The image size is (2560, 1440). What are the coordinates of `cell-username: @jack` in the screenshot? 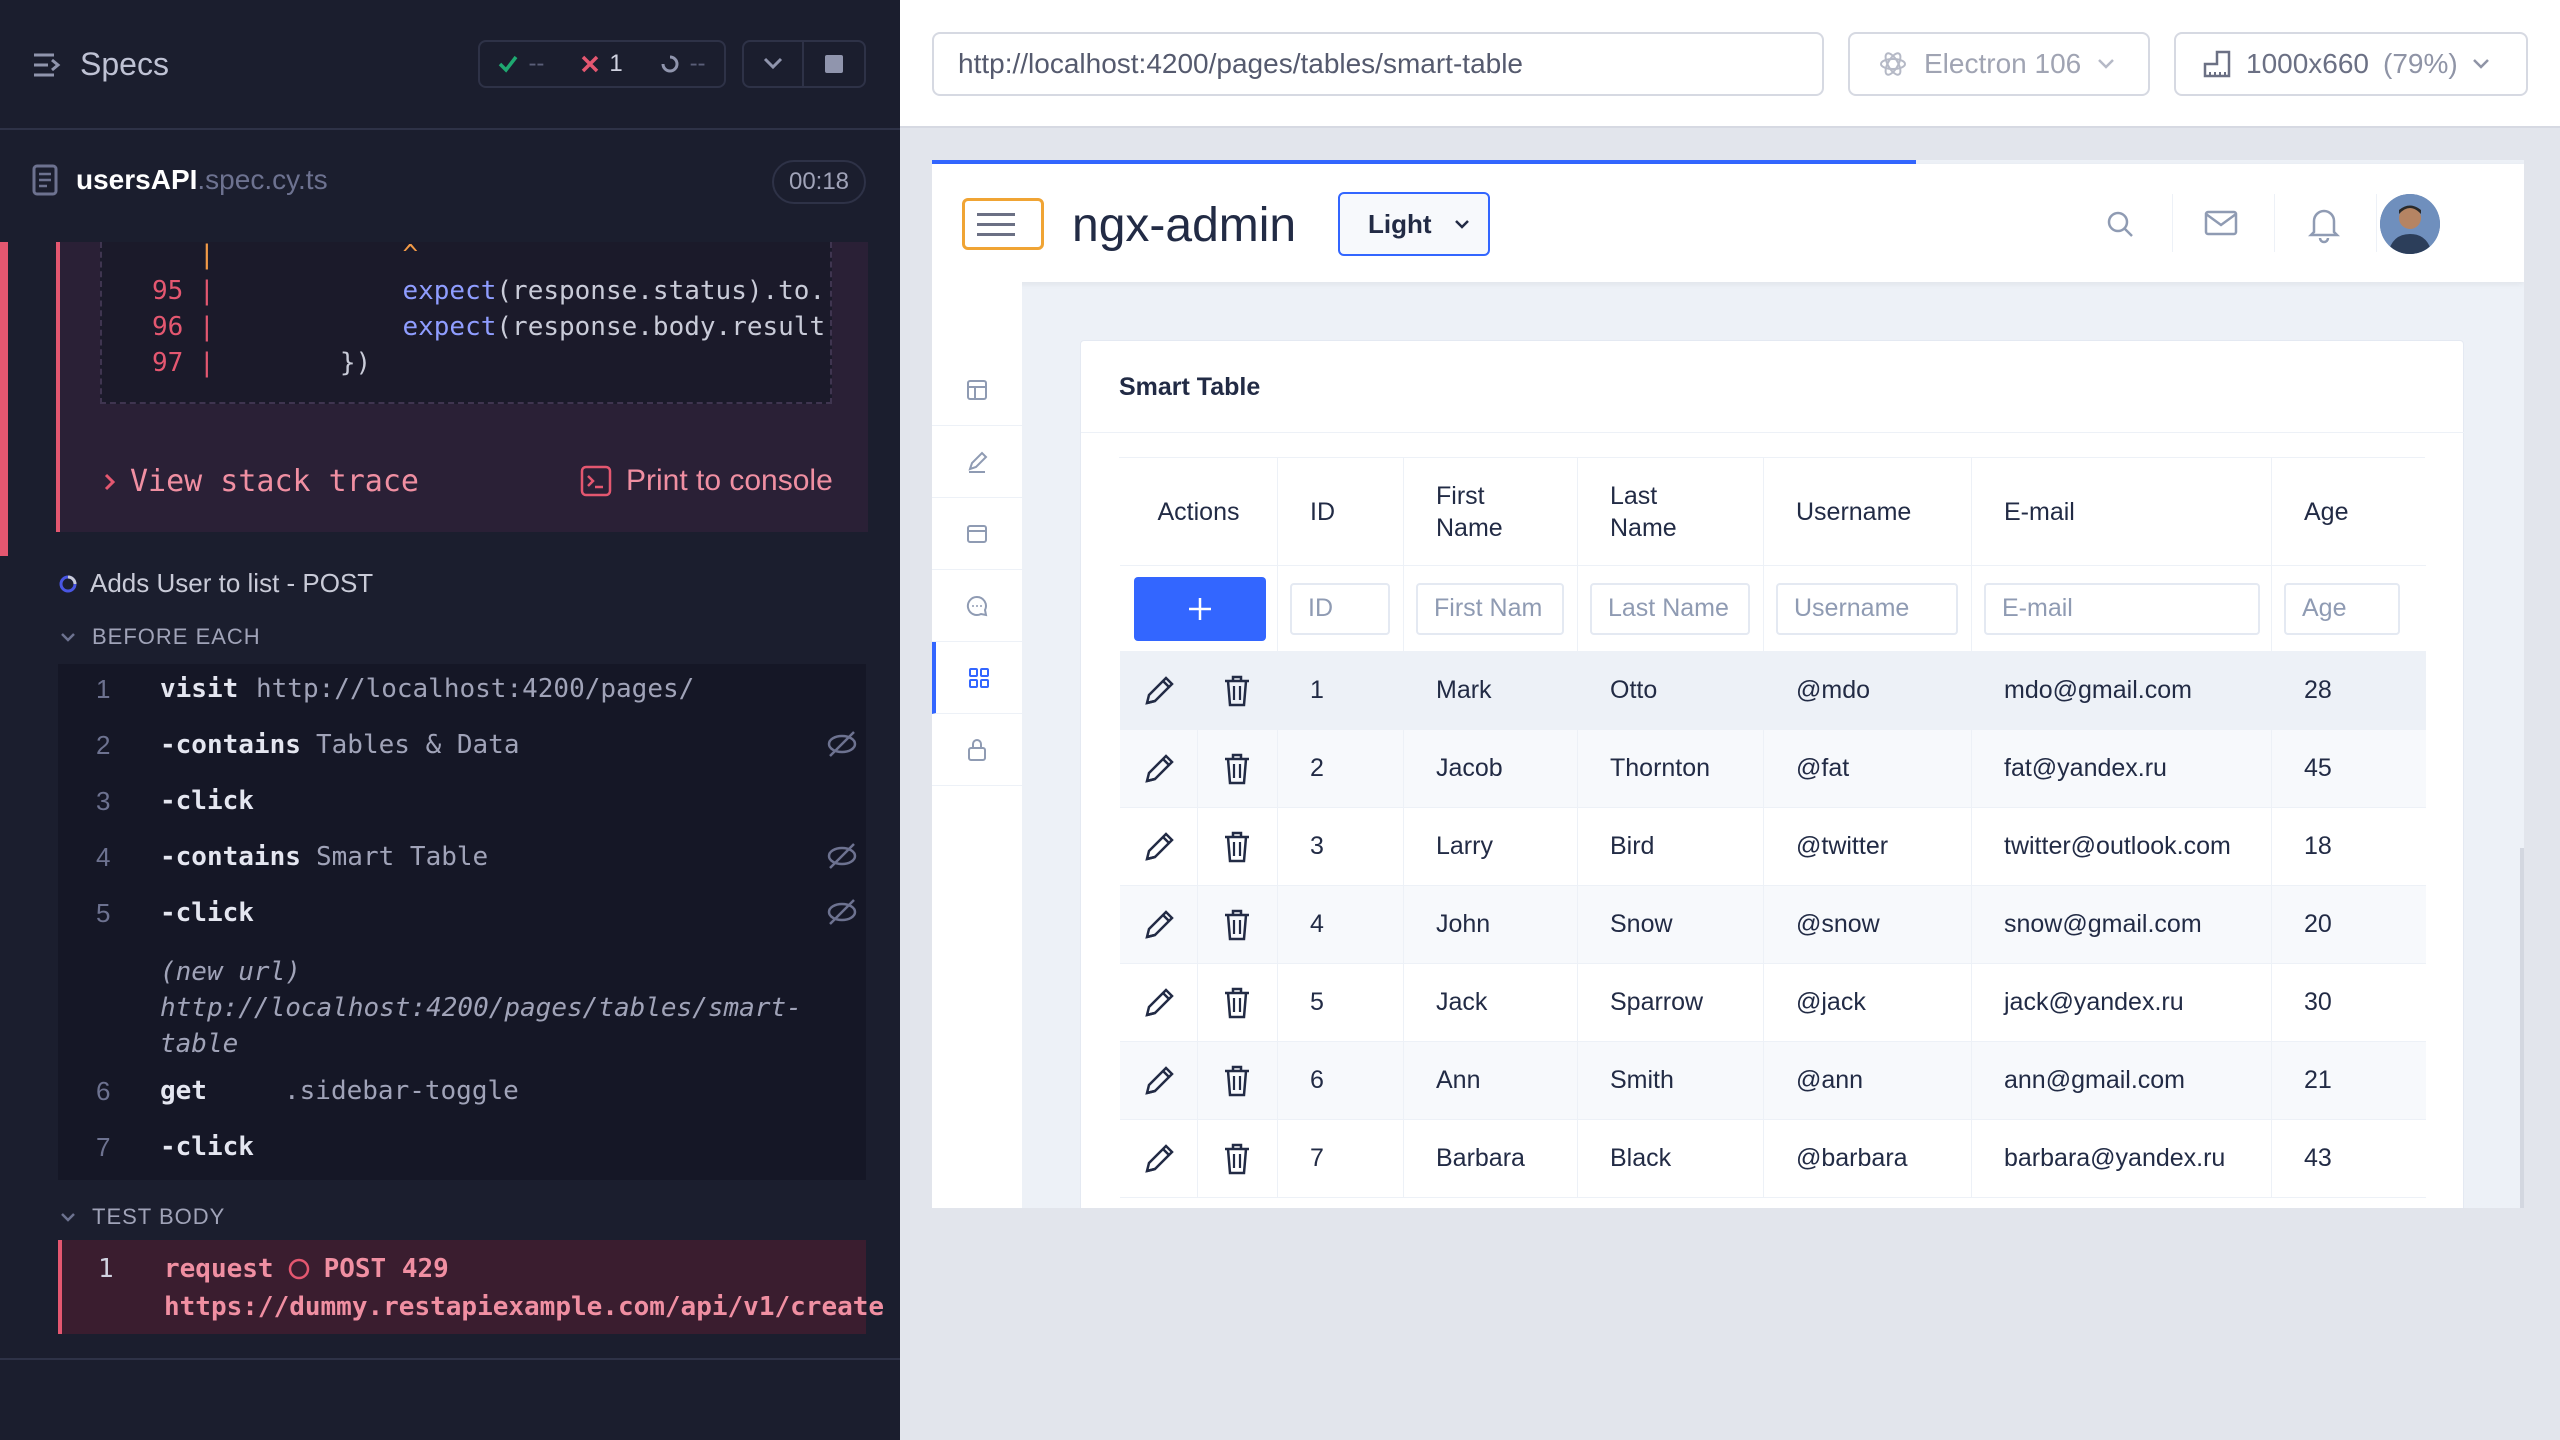 It's located at (1868, 1002).